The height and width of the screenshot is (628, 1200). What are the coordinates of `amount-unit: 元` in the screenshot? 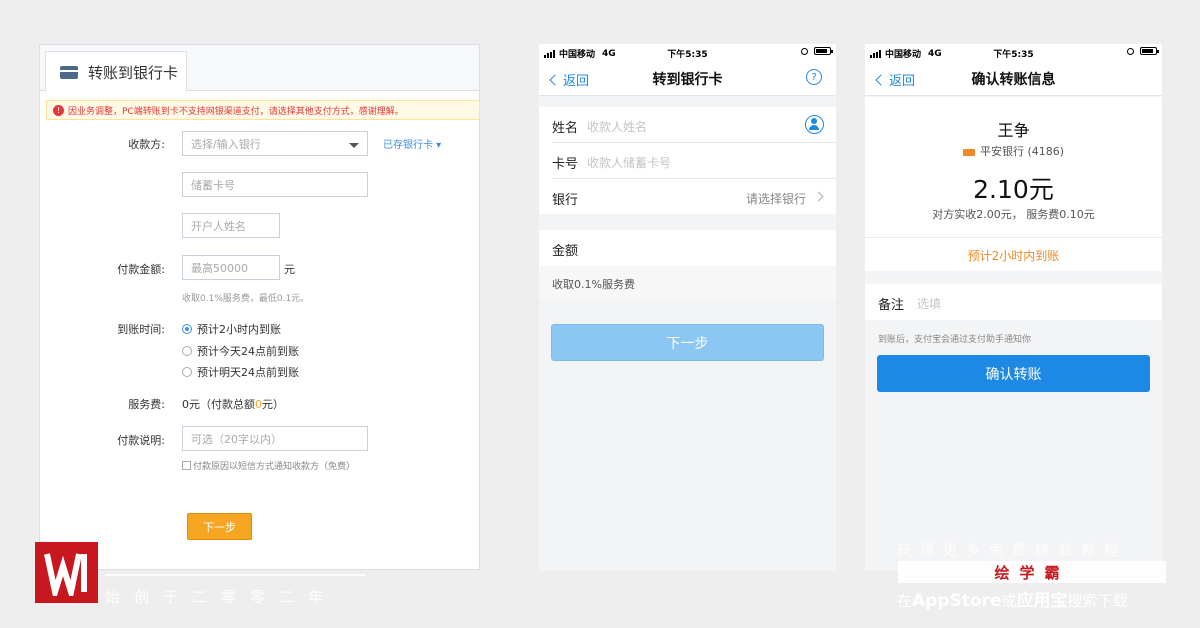 It's located at (289, 269).